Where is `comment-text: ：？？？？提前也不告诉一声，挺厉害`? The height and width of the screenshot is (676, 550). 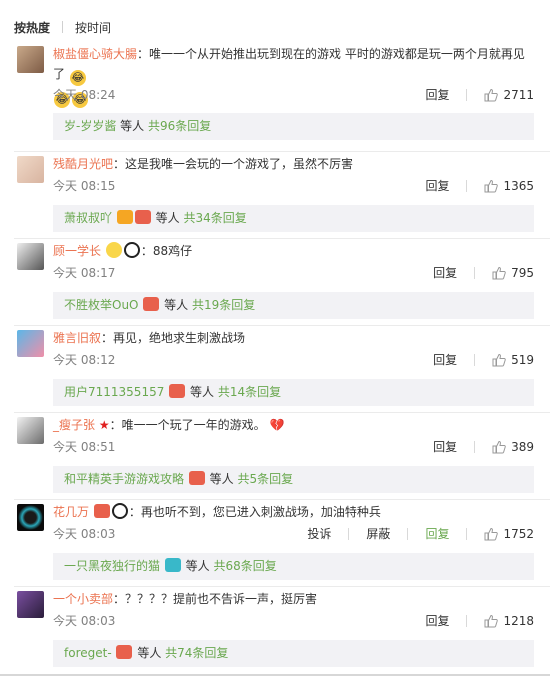
comment-text: ：？？？？提前也不告诉一声，挺厉害 is located at coordinates (215, 599).